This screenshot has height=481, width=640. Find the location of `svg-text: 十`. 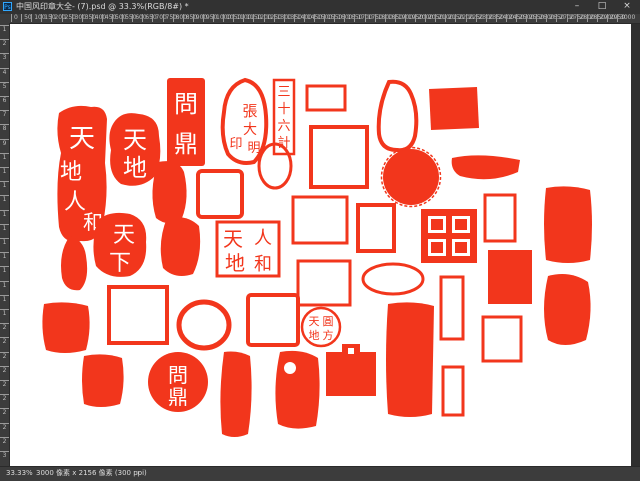

svg-text: 十 is located at coordinates (283, 109).